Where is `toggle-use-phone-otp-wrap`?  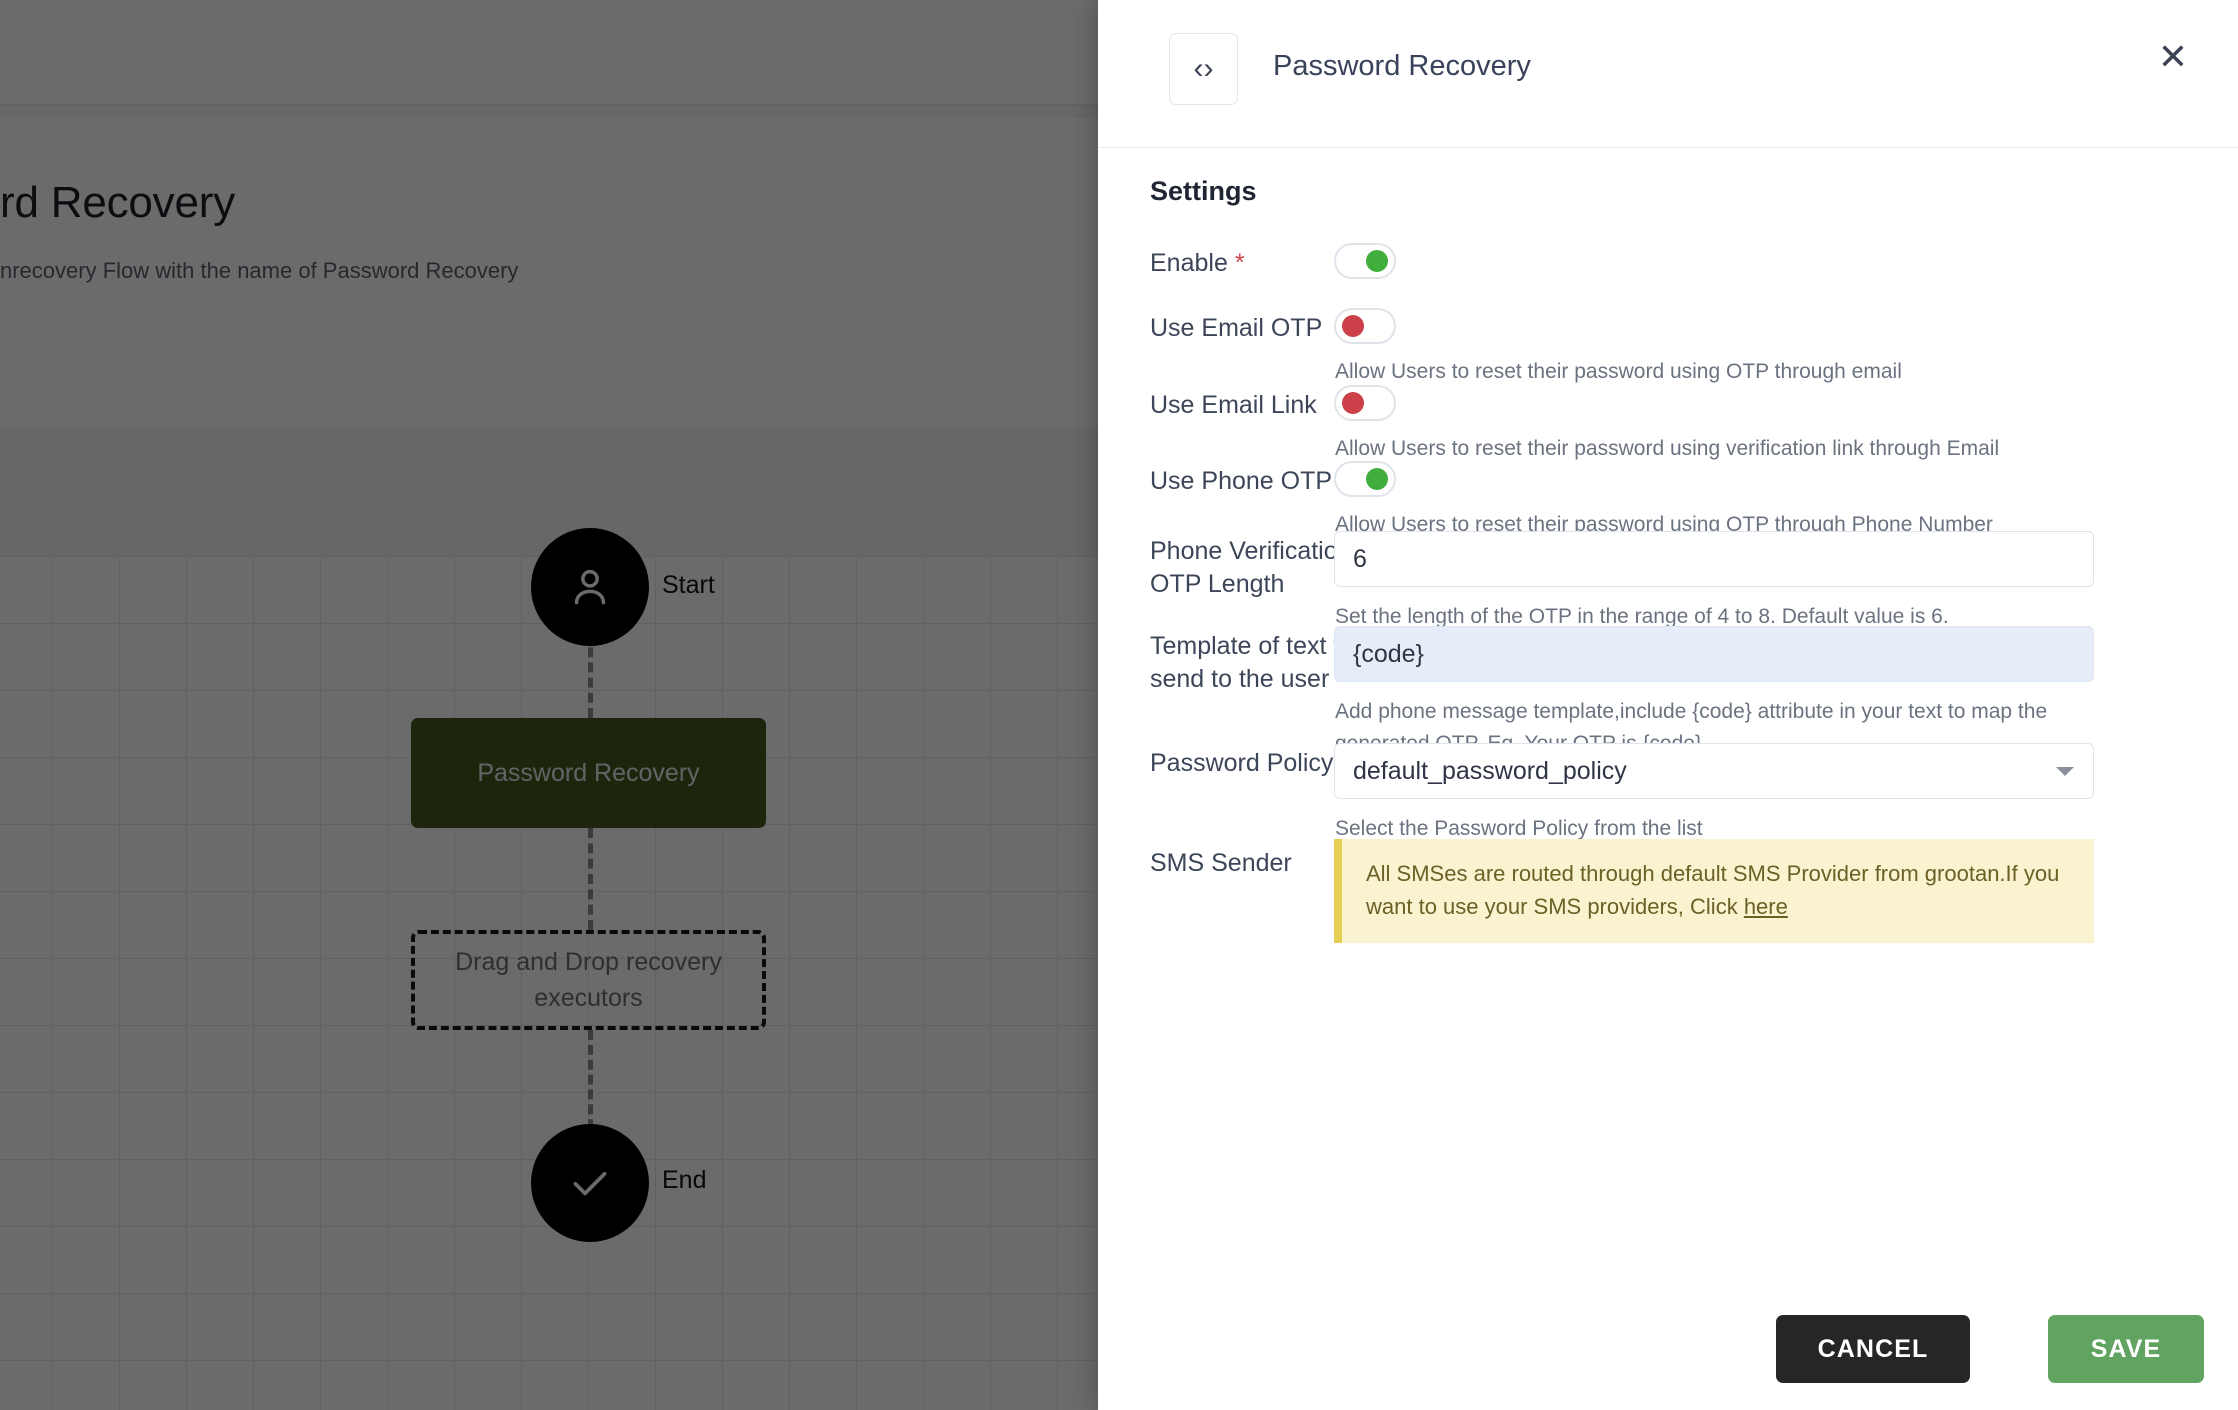 toggle-use-phone-otp-wrap is located at coordinates (1365, 479).